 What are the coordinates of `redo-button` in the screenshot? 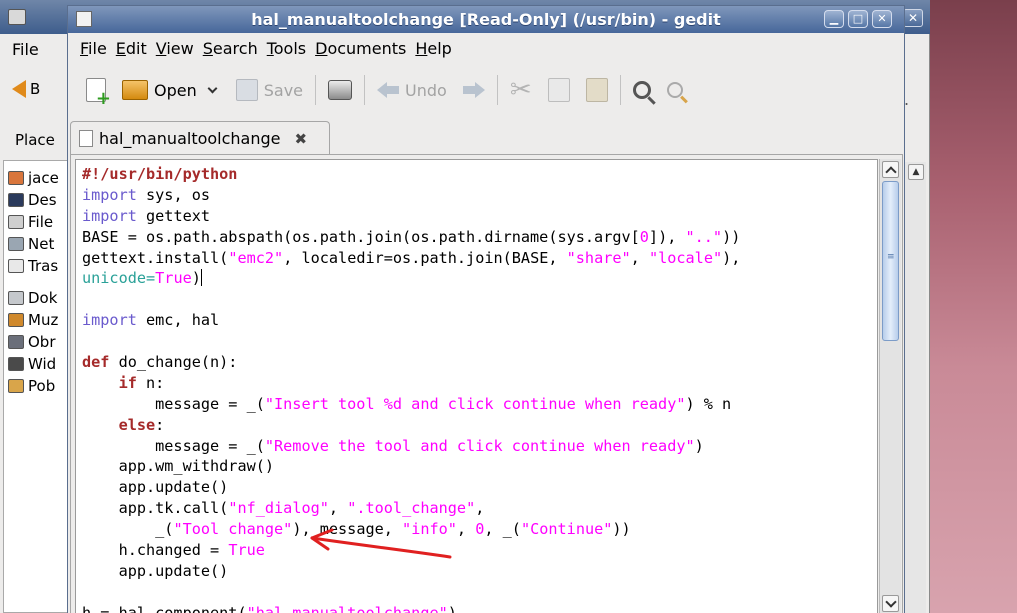 It's located at (474, 90).